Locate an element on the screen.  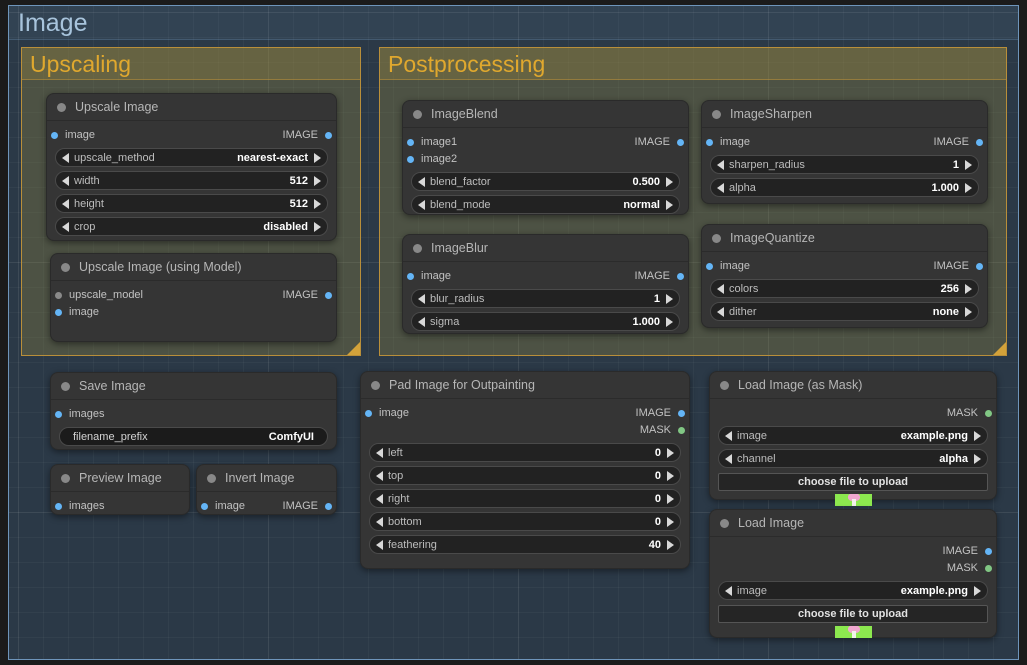
widget-dither: dither none is located at coordinates (844, 311).